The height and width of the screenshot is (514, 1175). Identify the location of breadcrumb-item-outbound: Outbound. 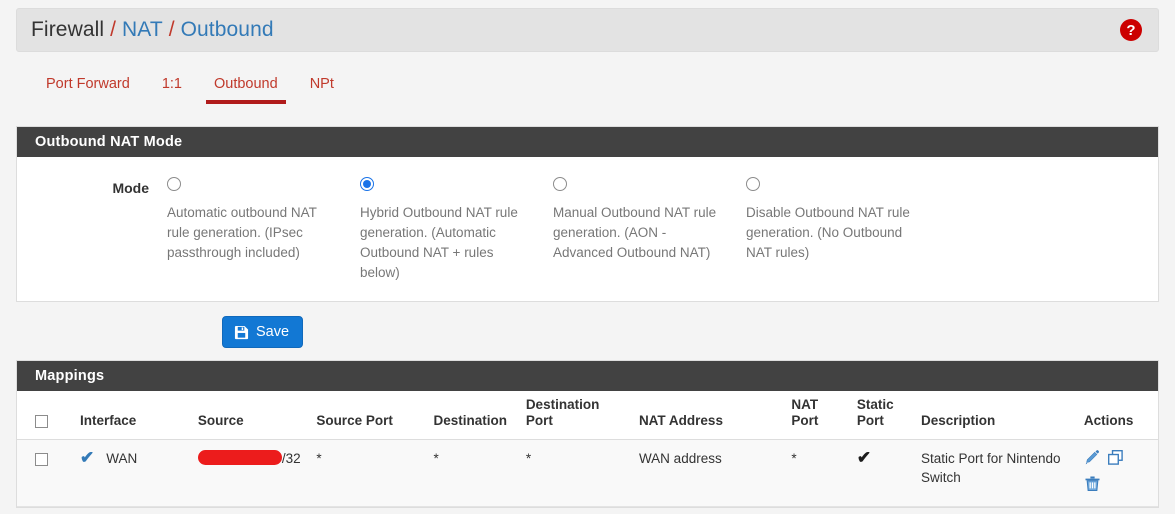
(227, 30).